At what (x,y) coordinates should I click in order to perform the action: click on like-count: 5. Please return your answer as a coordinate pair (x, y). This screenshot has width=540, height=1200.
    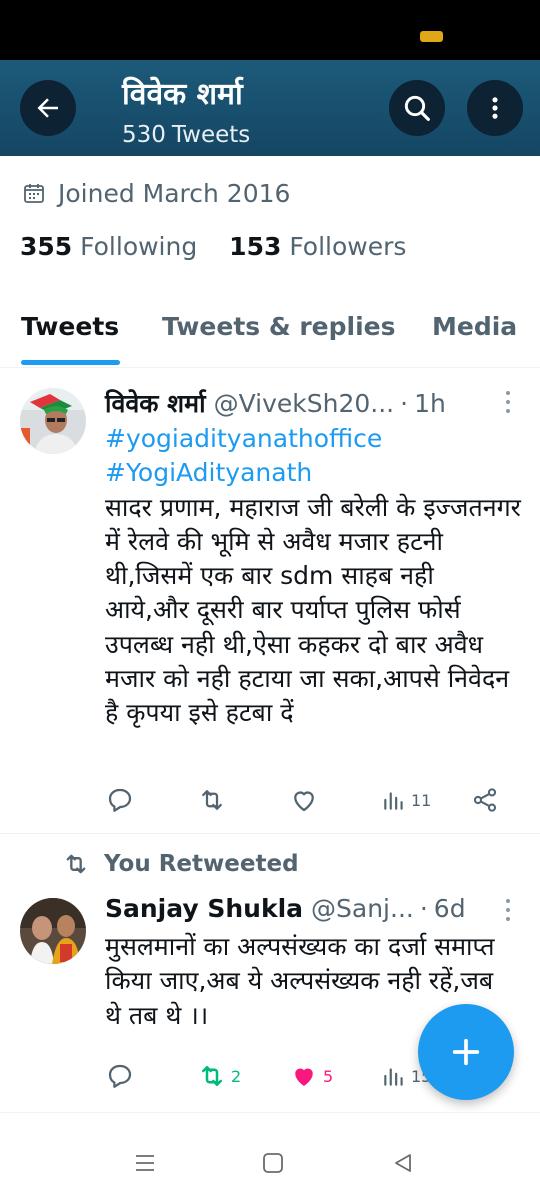
    Looking at the image, I should click on (328, 1076).